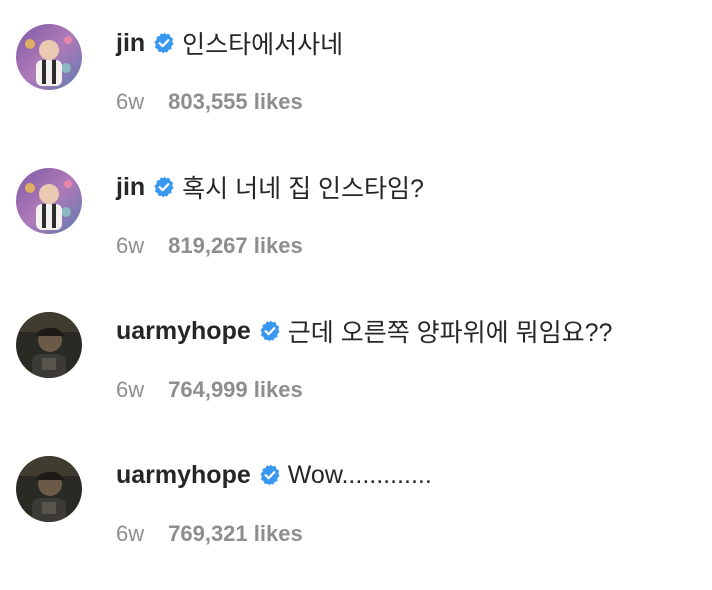 The width and height of the screenshot is (712, 590). I want to click on comment-text: 인스타에서사네, so click(263, 45).